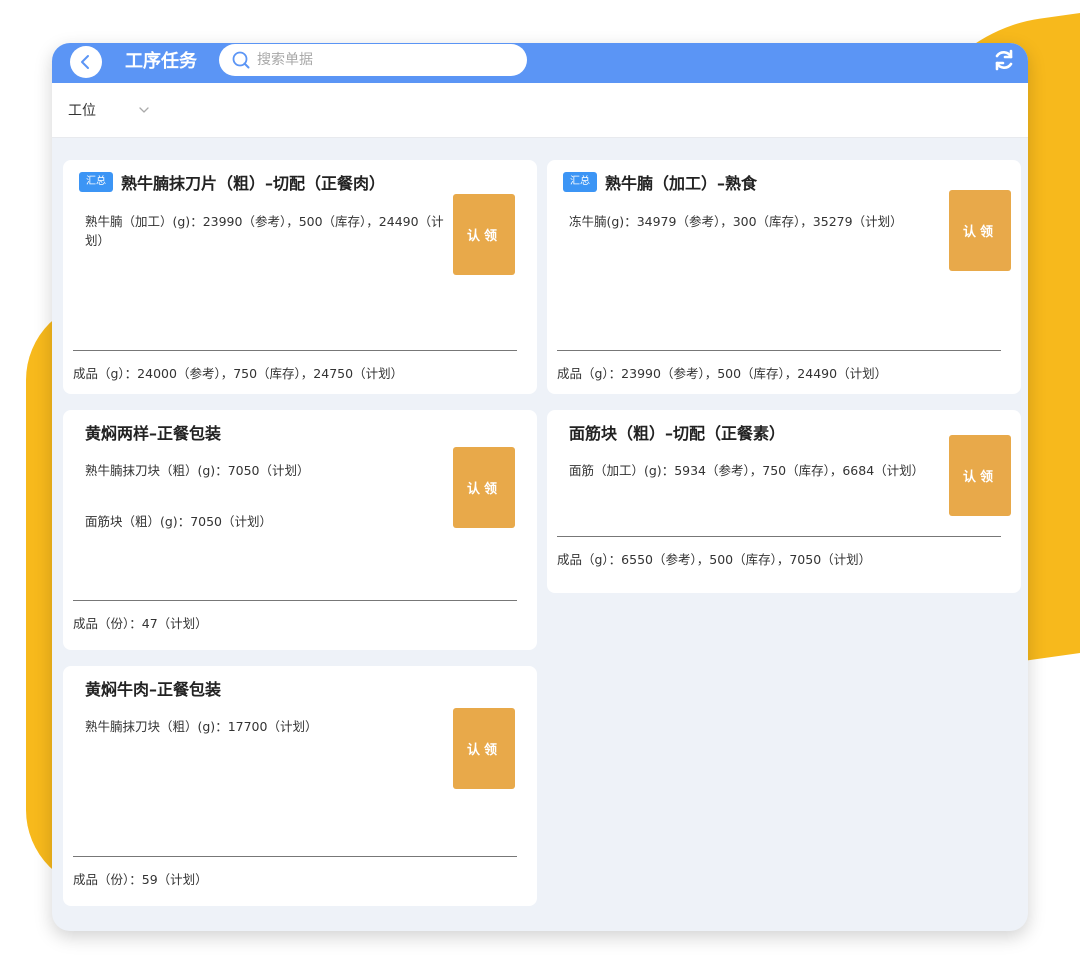  I want to click on card-header: 黄焖两样–正餐包装, so click(153, 432).